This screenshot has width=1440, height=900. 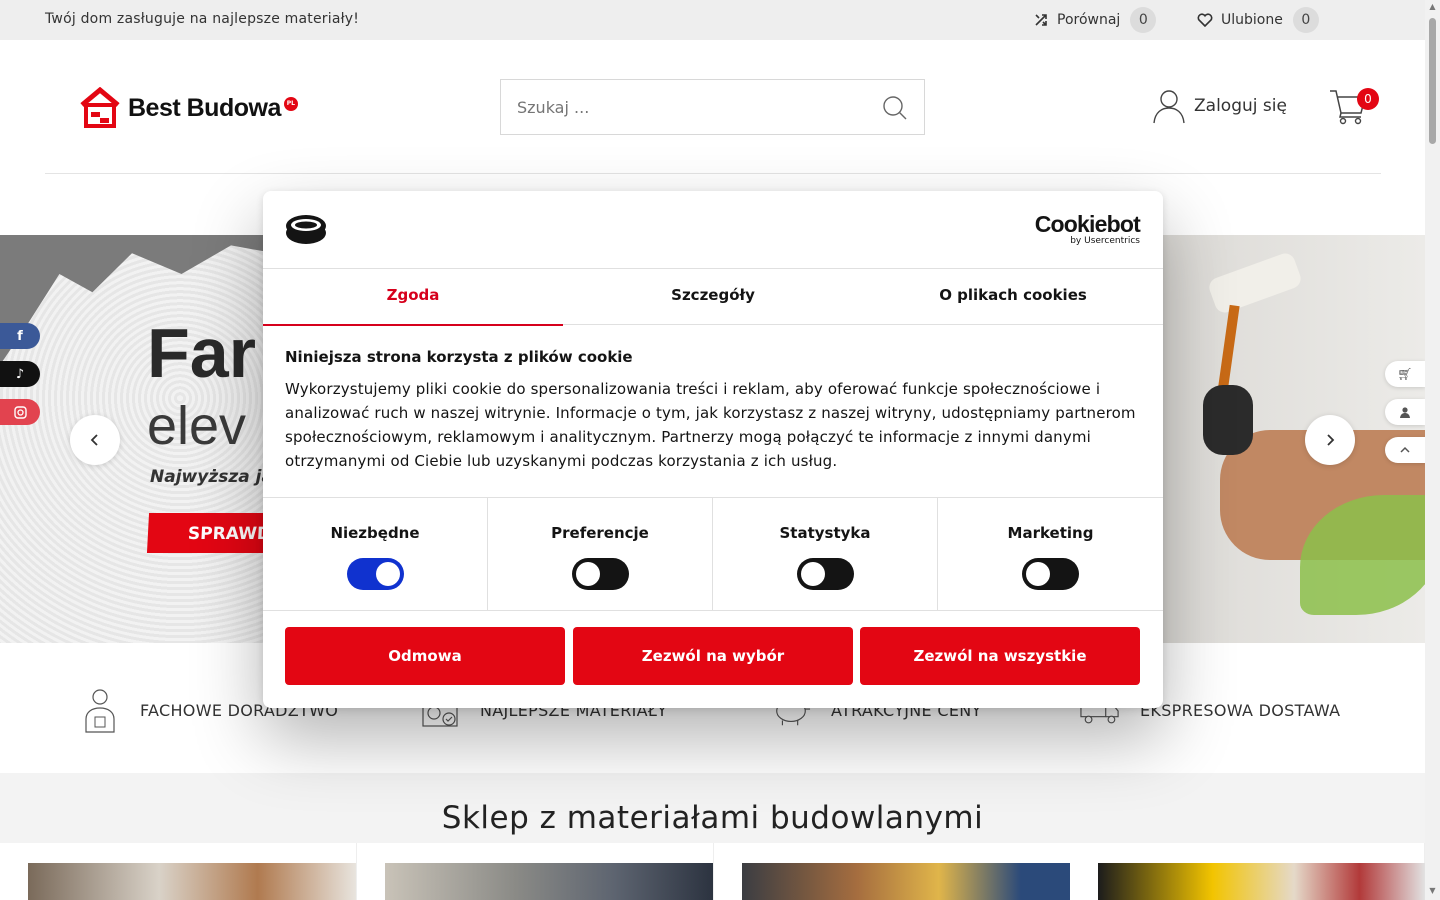 What do you see at coordinates (1228, 420) in the screenshot?
I see `painter-glove-image` at bounding box center [1228, 420].